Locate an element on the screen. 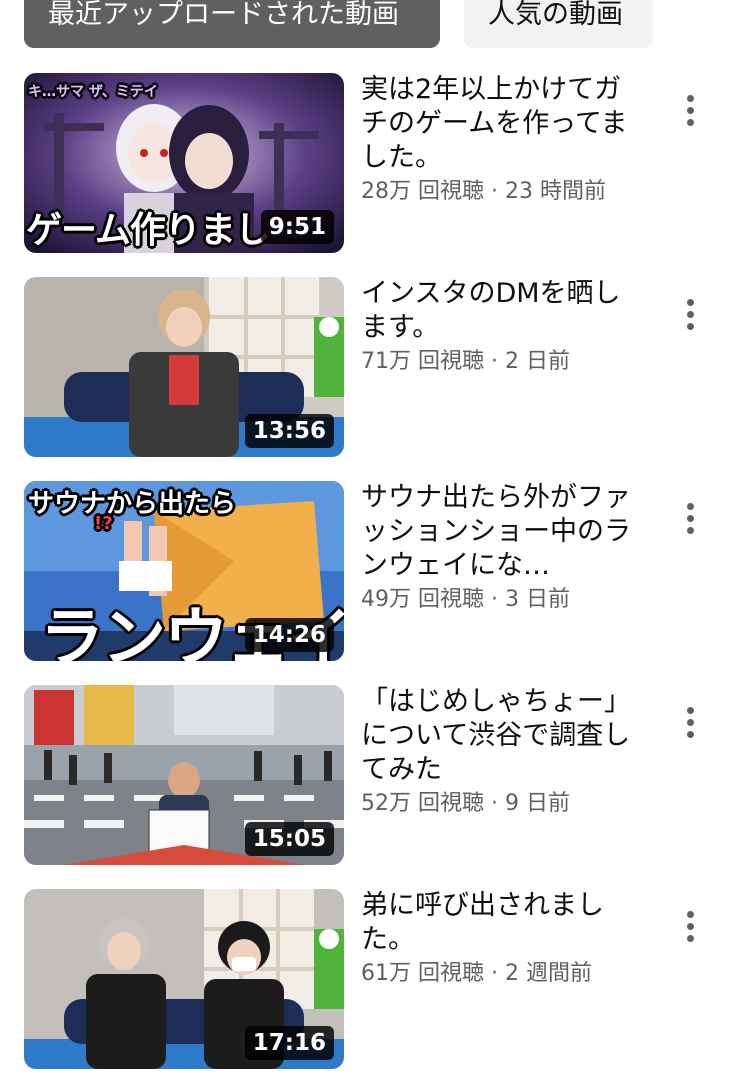 Image resolution: width=750 pixels, height=1086 pixels. thumbnail-exclamation: !? is located at coordinates (103, 523).